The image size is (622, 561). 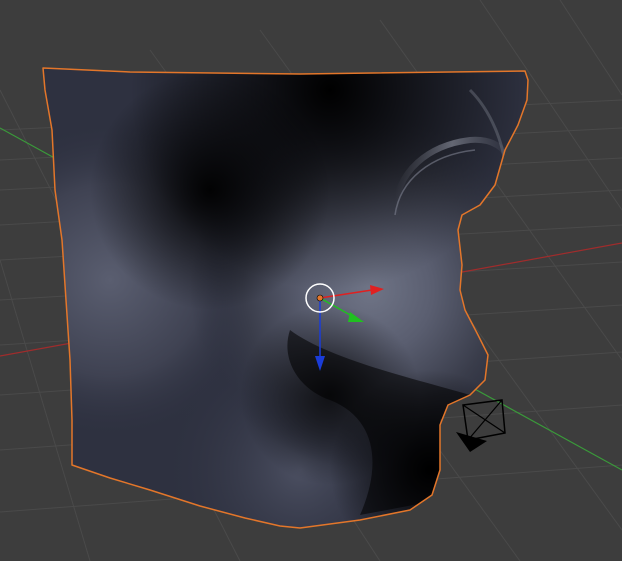 What do you see at coordinates (320, 298) in the screenshot?
I see `object-origin-icon` at bounding box center [320, 298].